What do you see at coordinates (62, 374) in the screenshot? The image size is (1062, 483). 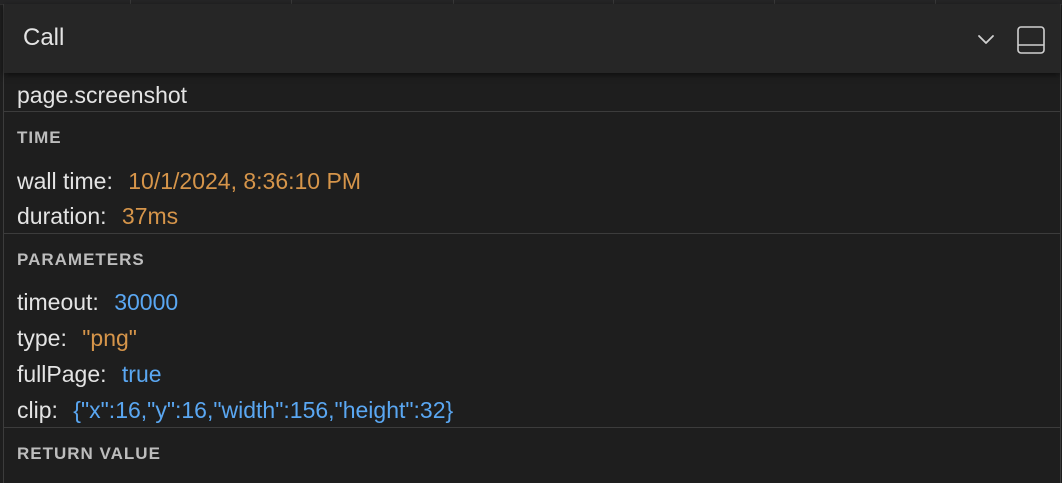 I see `param-label: fullPage:` at bounding box center [62, 374].